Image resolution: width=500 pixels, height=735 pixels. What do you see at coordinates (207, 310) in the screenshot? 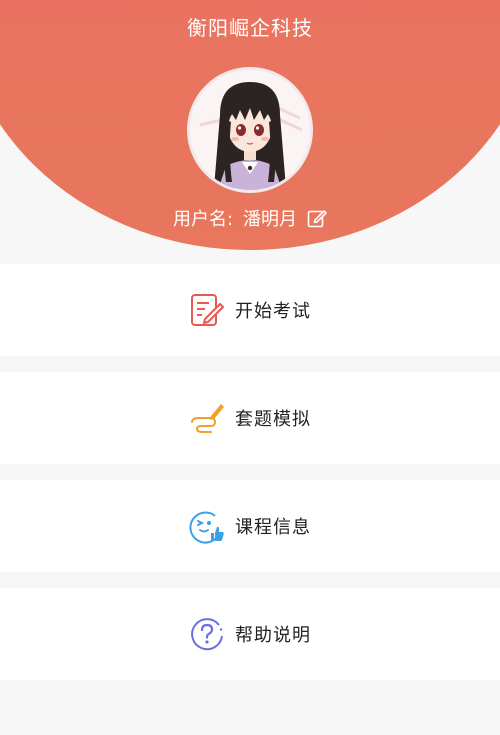
I see `exam-edit-icon` at bounding box center [207, 310].